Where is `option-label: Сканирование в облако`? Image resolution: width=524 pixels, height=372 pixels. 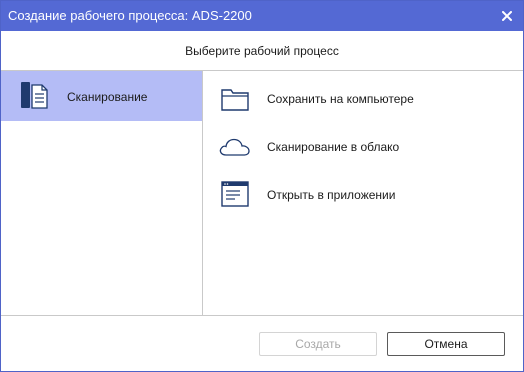
option-label: Сканирование в облако is located at coordinates (333, 147).